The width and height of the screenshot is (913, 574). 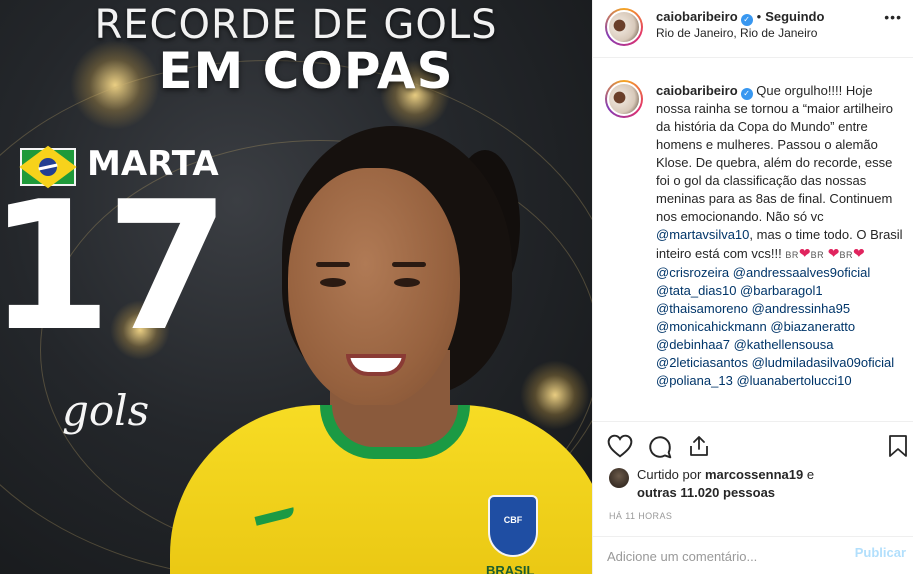 I want to click on mention-link: @thaisamoreno, so click(x=702, y=308).